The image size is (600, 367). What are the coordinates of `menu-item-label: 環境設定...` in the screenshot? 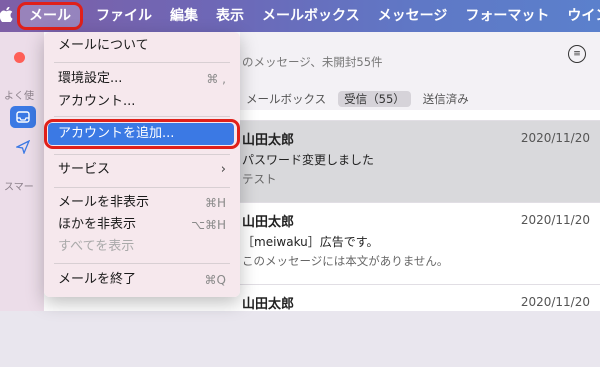 It's located at (90, 78).